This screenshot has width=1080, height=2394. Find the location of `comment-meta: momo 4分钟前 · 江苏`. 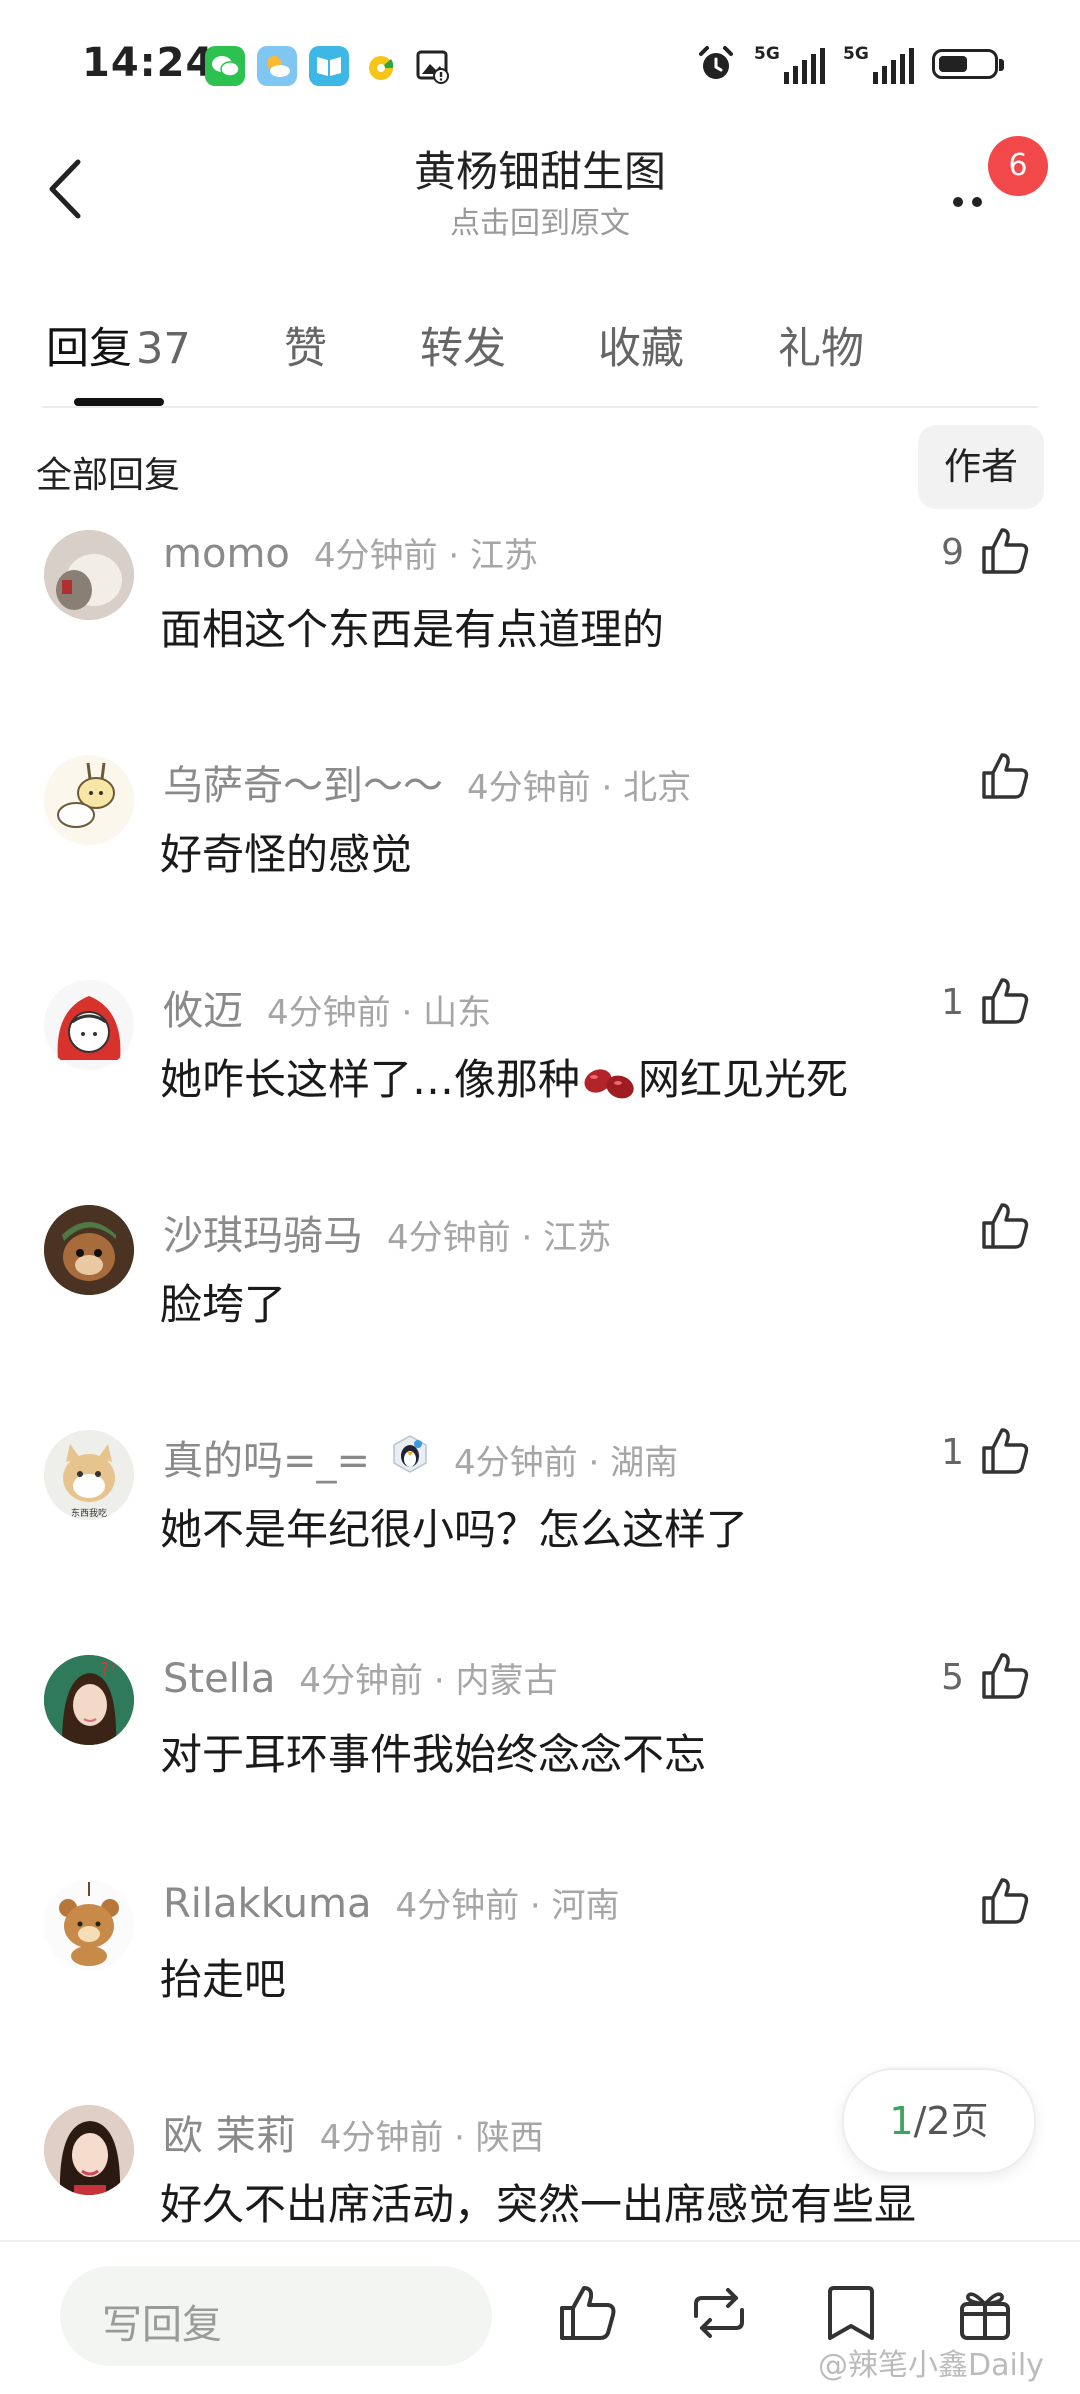

comment-meta: momo 4分钟前 · 江苏 is located at coordinates (350, 552).